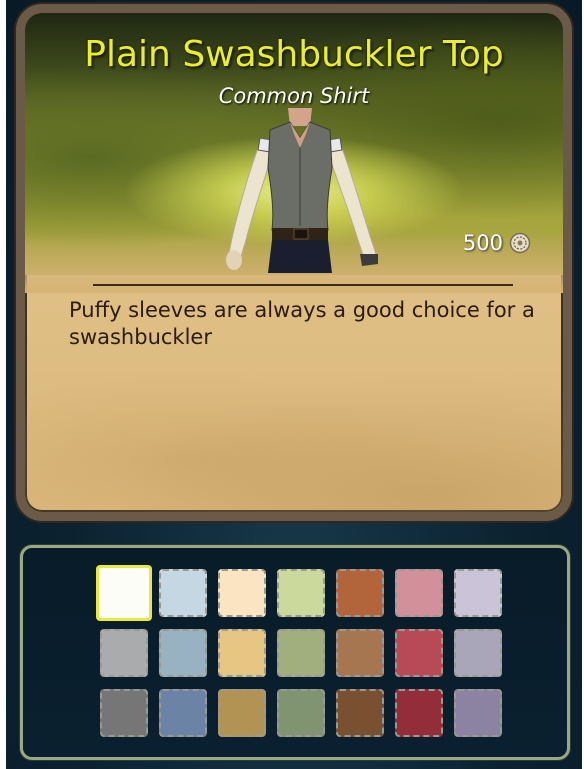  I want to click on color-swatch-rust, so click(360, 593).